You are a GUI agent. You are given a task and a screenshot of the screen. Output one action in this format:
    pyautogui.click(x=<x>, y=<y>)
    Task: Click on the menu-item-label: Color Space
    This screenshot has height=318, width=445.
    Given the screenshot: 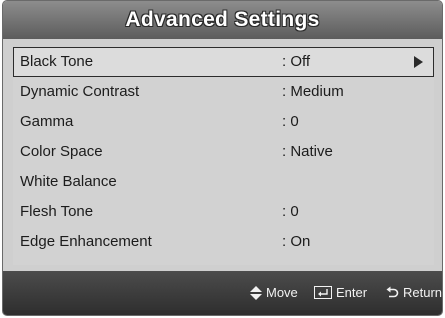 What is the action you would take?
    pyautogui.click(x=61, y=151)
    